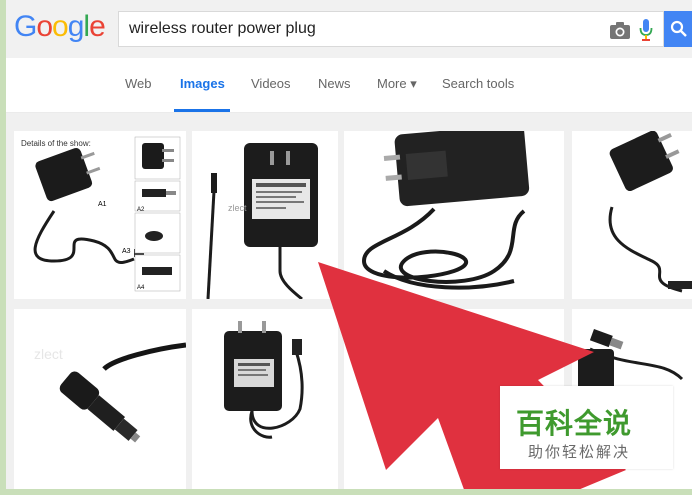 Image resolution: width=692 pixels, height=495 pixels. What do you see at coordinates (574, 423) in the screenshot?
I see `badge-title: 百科全说` at bounding box center [574, 423].